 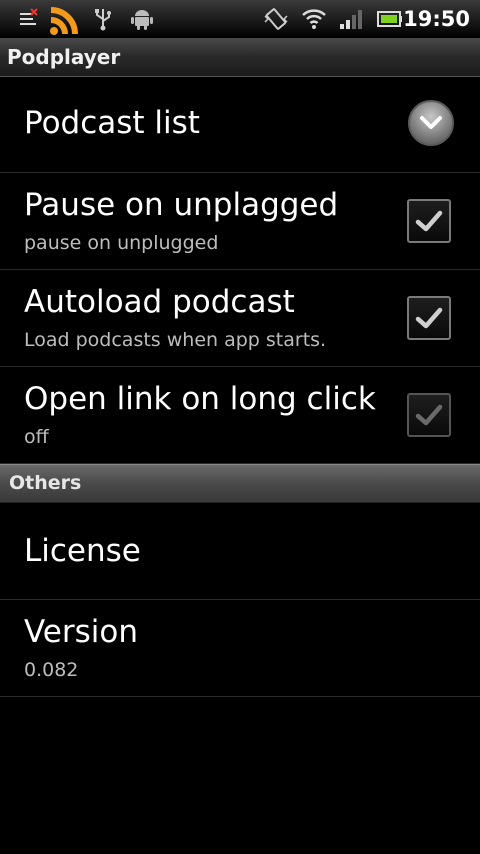 I want to click on pref-title: Open link on long click, so click(x=200, y=399).